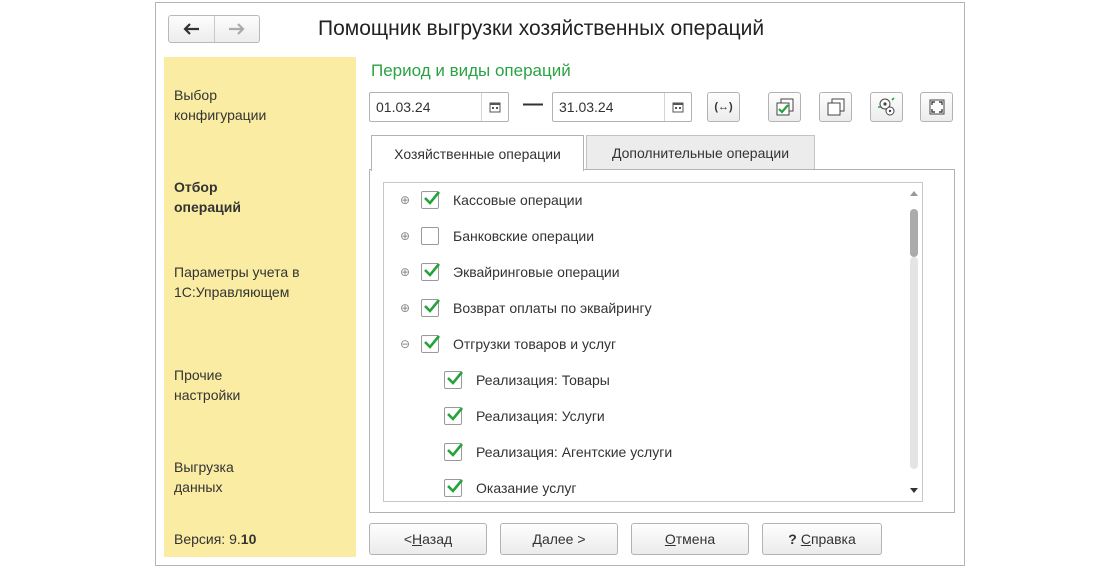  Describe the element at coordinates (224, 197) in the screenshot. I see `sidebar-item-operations-filter: Отбор операций` at that location.